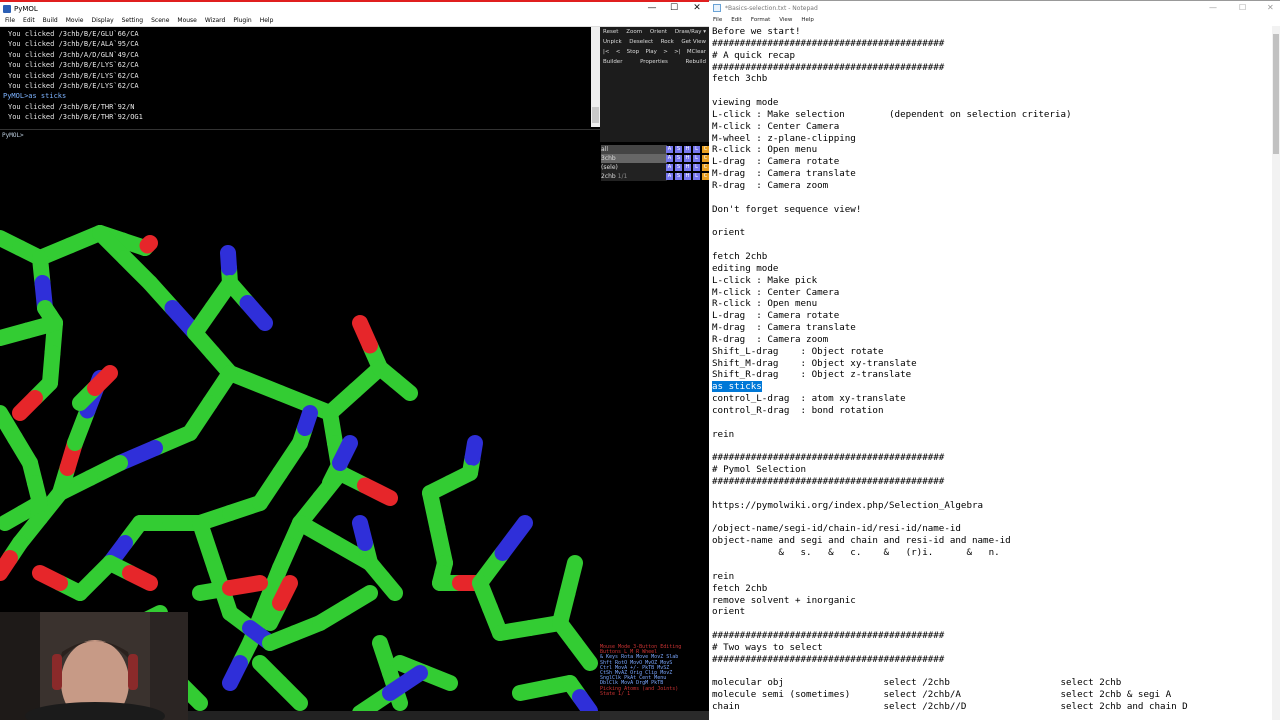  I want to click on text-line: & s. & c. & (r)i. & n., so click(856, 553).